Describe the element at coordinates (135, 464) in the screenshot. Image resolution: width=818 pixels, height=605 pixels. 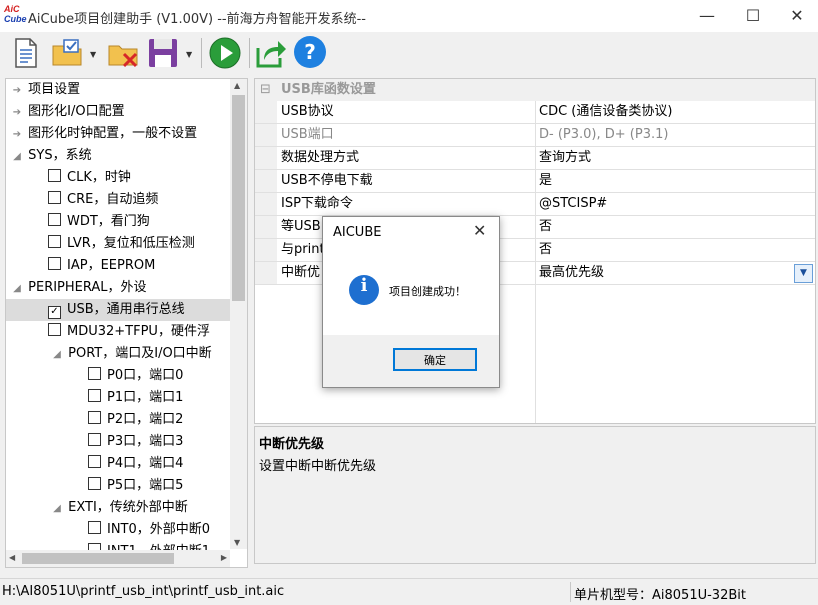
I see `tree-item-p4: P4口，端口4` at that location.